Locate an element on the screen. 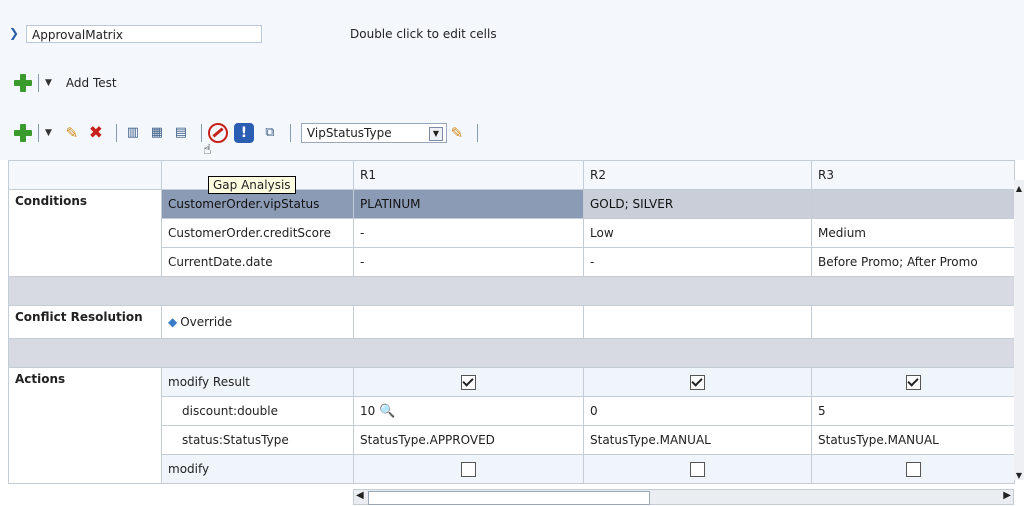 The height and width of the screenshot is (506, 1024). scroll-down-icon: ▼ is located at coordinates (1019, 475).